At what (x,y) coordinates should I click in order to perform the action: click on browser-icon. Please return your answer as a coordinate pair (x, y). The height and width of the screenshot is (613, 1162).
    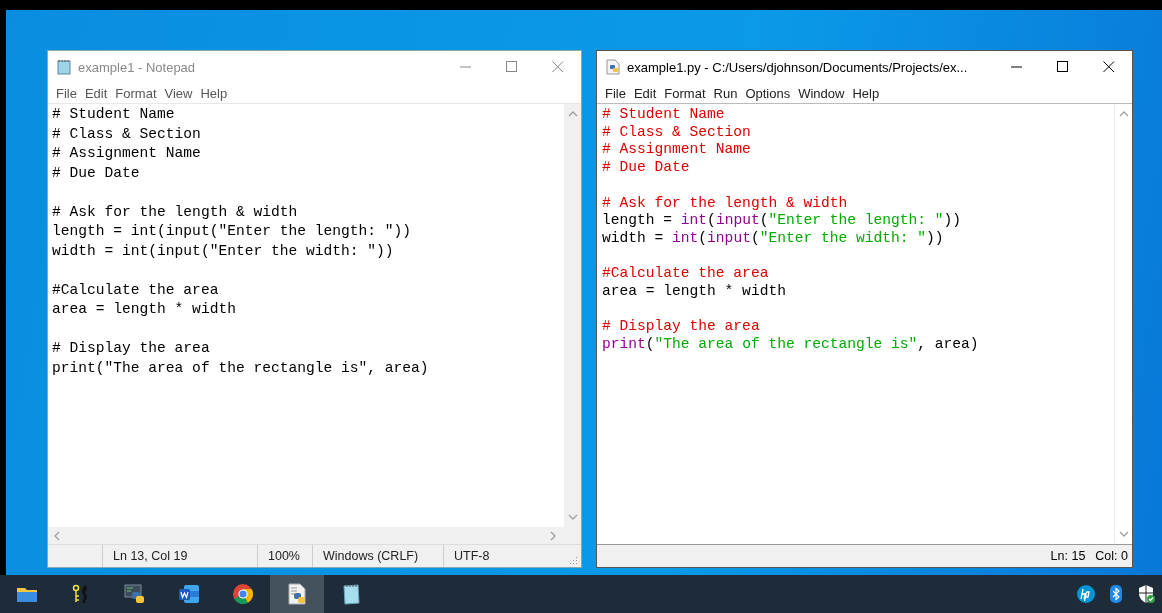
    Looking at the image, I should click on (243, 594).